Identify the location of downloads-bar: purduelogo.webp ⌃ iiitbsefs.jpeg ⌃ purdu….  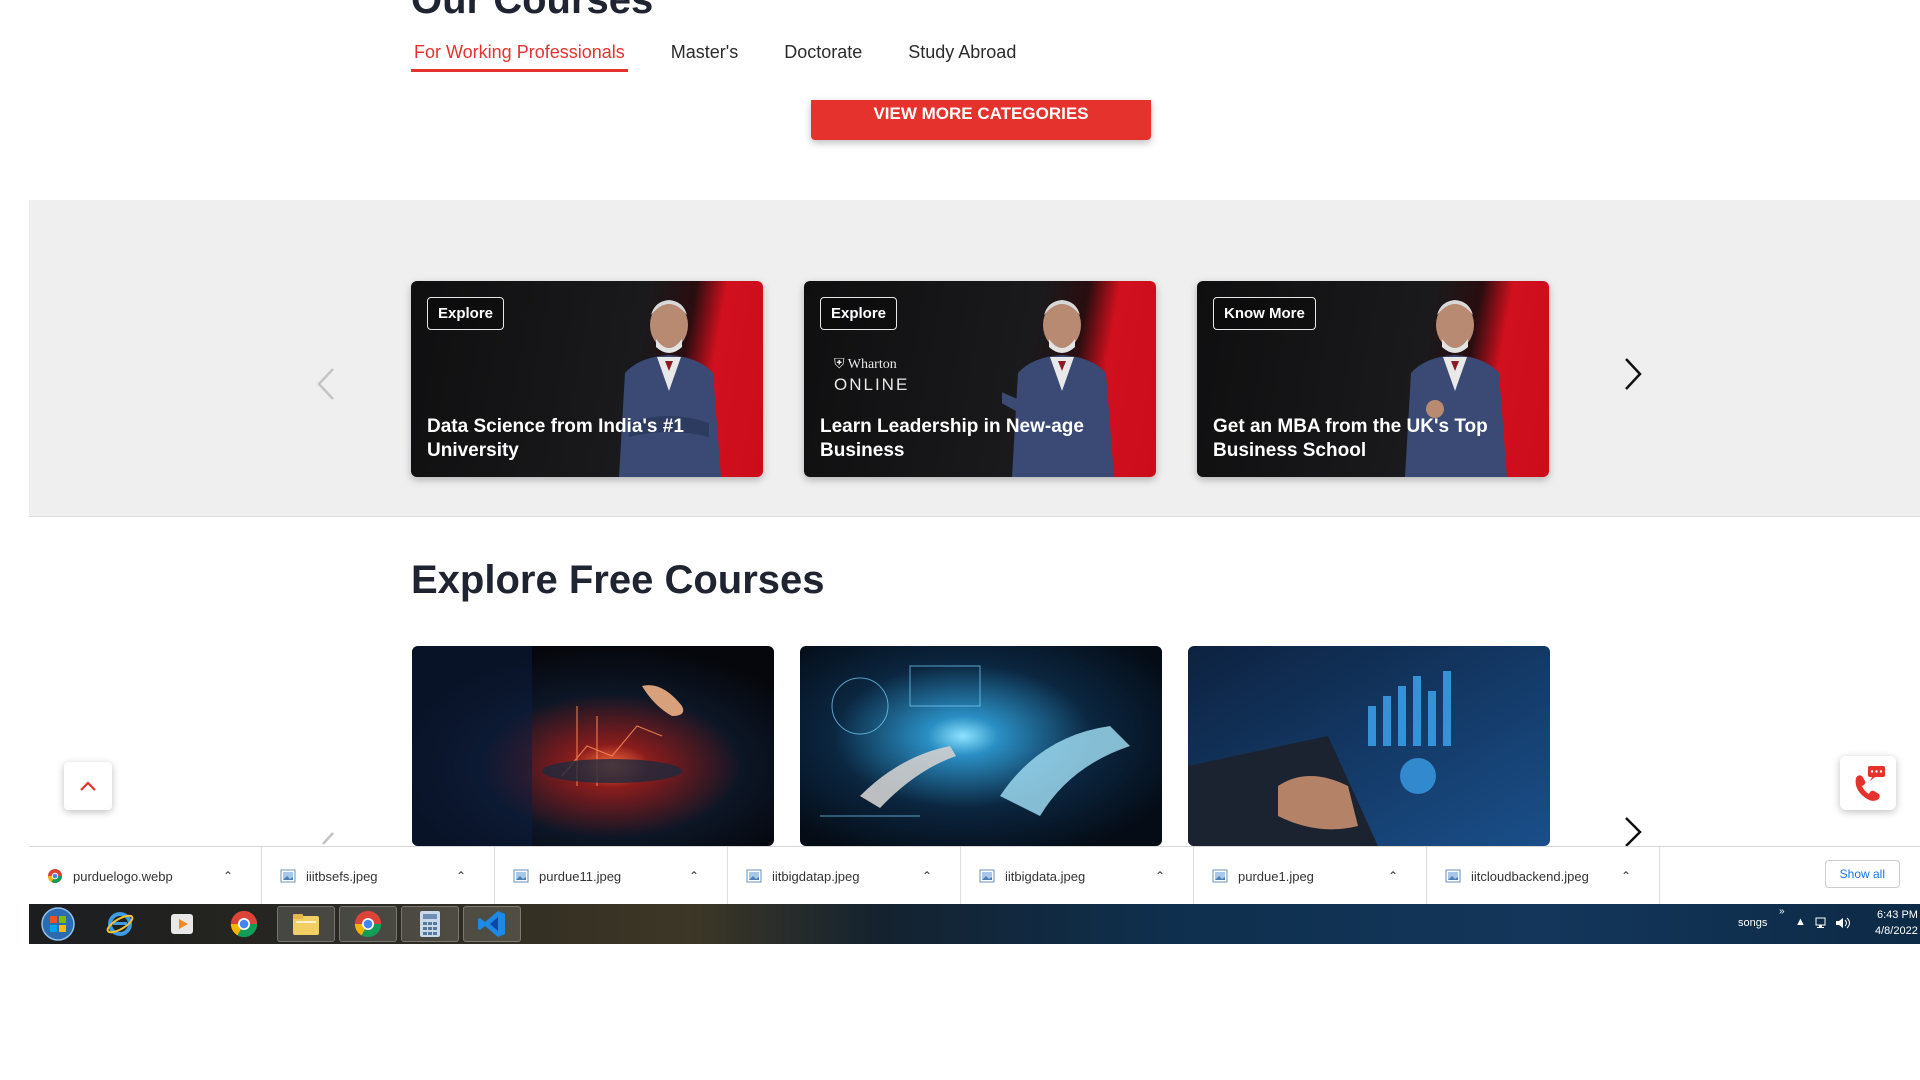
(974, 875).